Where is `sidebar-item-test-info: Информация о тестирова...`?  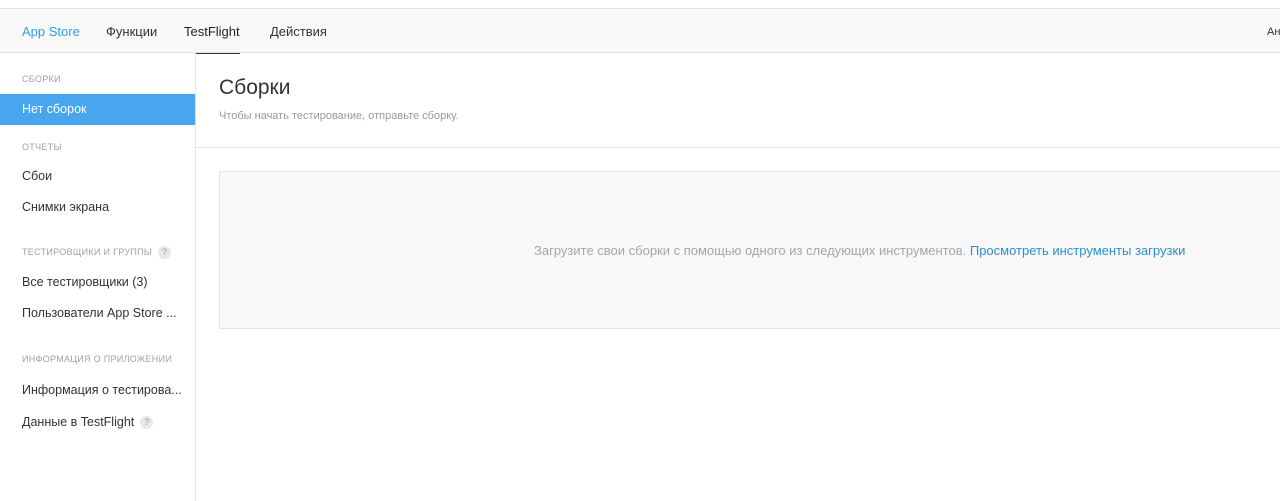 sidebar-item-test-info: Информация о тестирова... is located at coordinates (97, 390).